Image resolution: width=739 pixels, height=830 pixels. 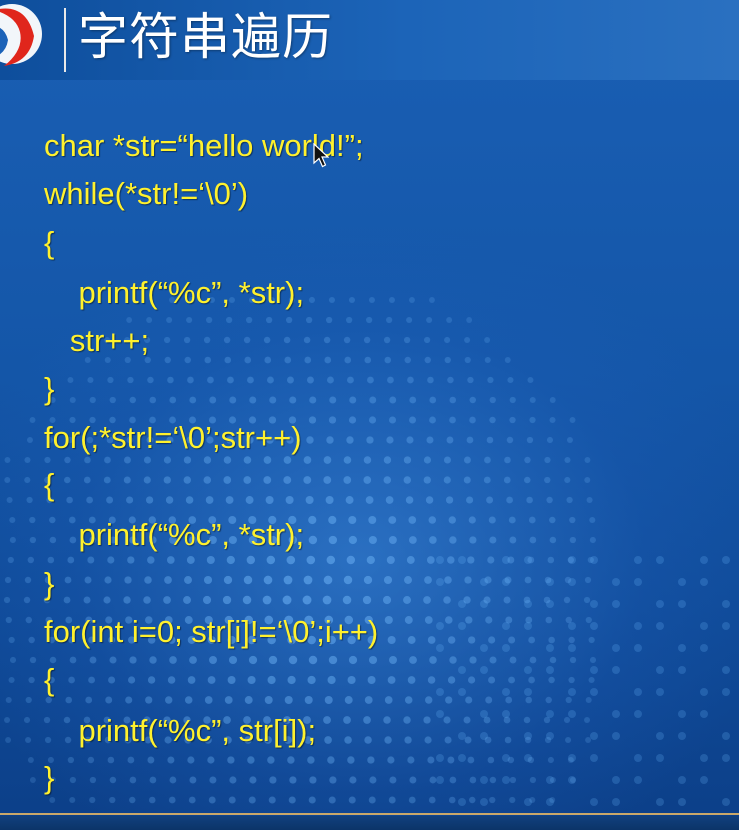 I want to click on mouse-cursor-icon, so click(x=321, y=155).